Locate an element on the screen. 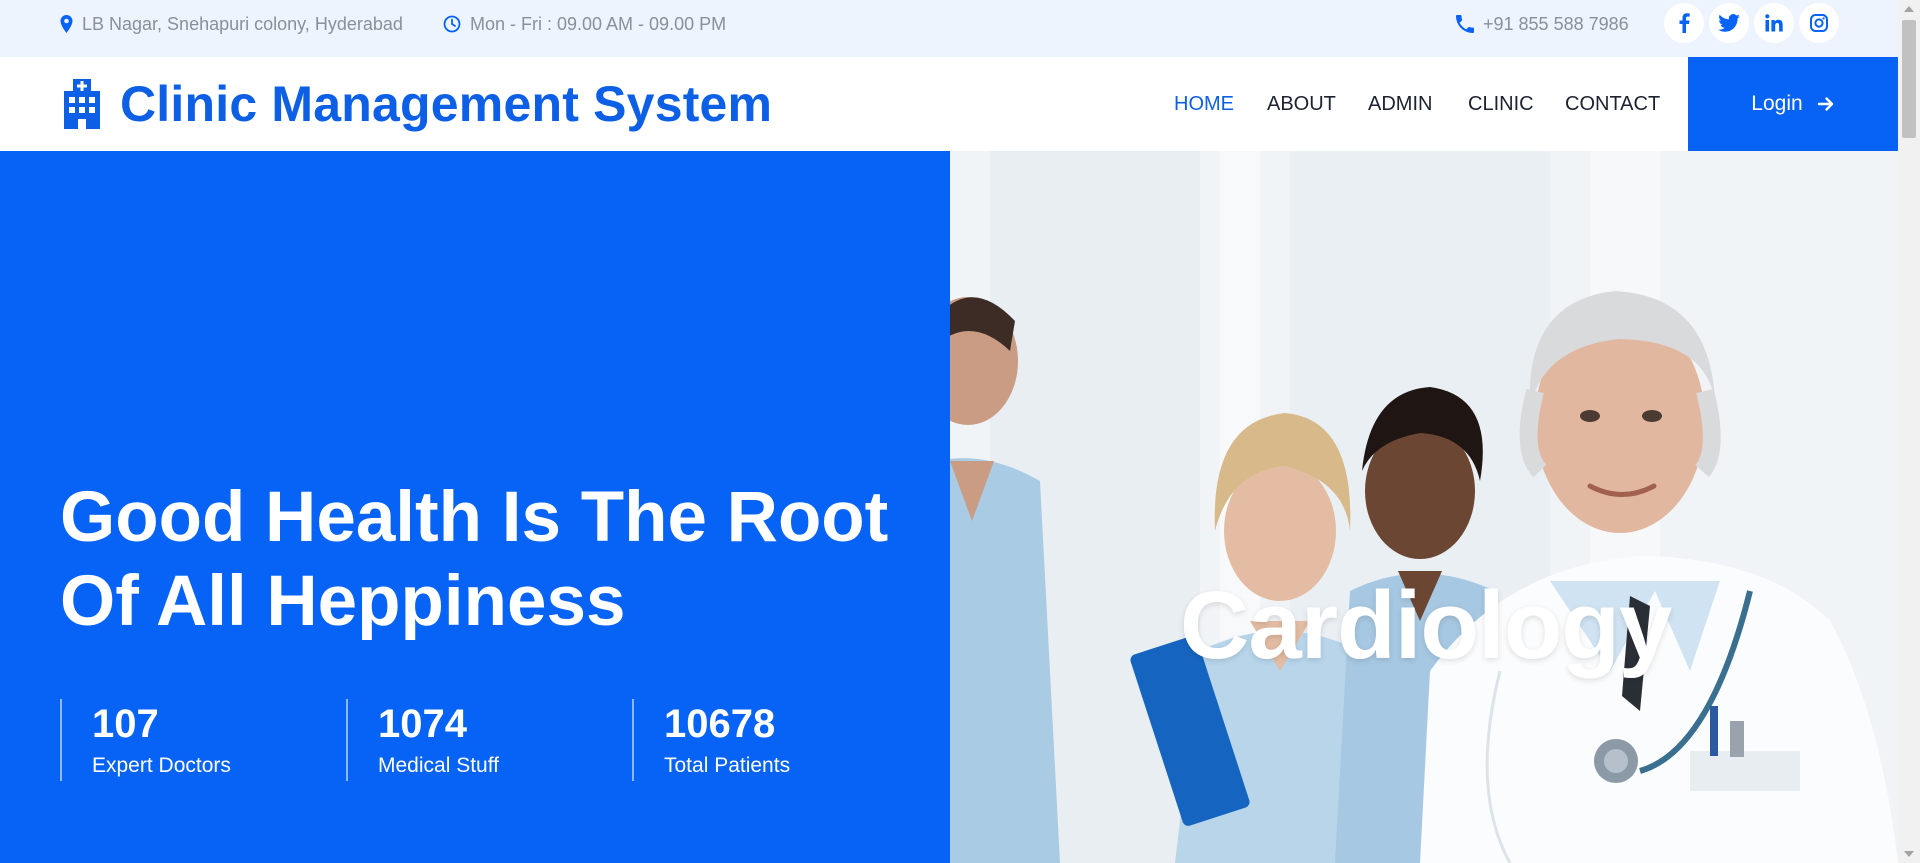 The height and width of the screenshot is (863, 1920). nav-home: HOME is located at coordinates (1204, 104).